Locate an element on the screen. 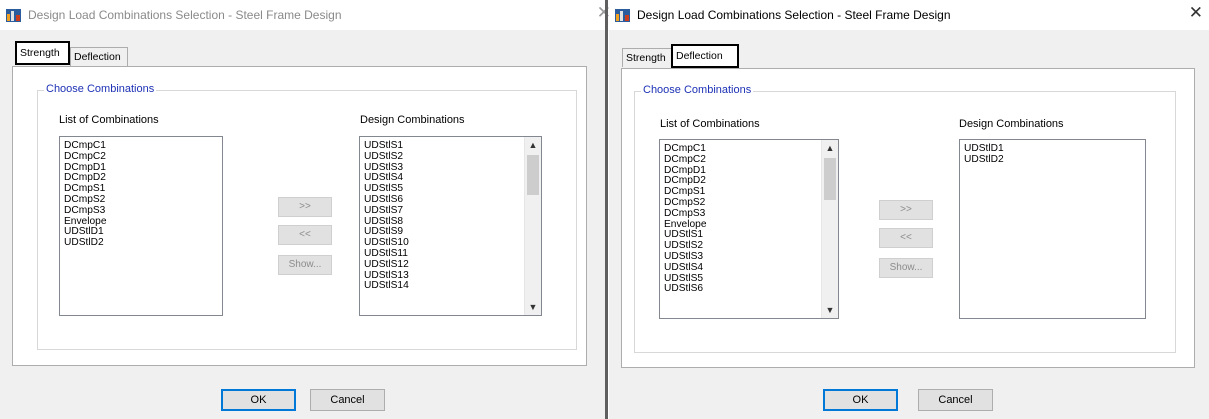 Image resolution: width=1209 pixels, height=419 pixels. window-divider is located at coordinates (606, 209).